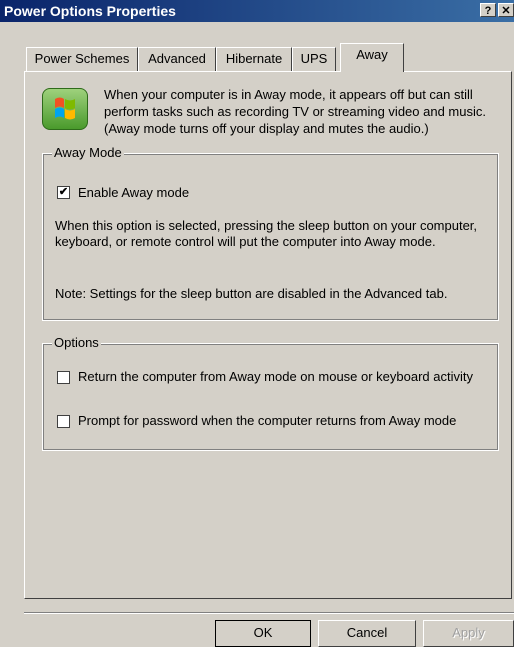  I want to click on enable-away-mode-label: Enable Away mode, so click(133, 193).